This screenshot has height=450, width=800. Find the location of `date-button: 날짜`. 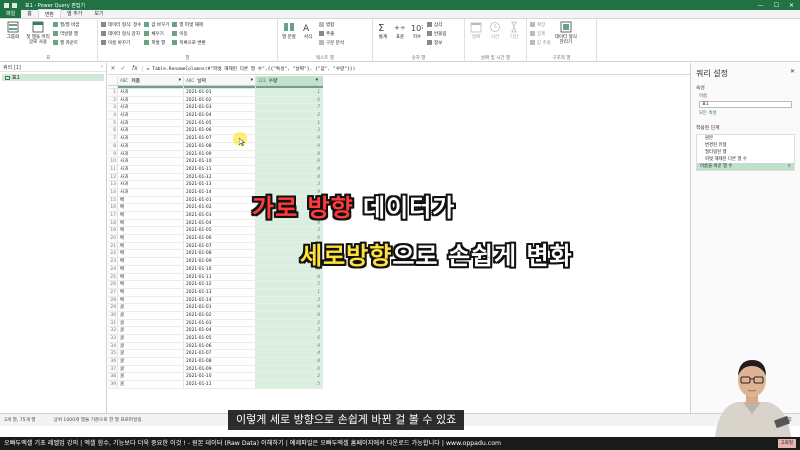

date-button: 날짜 is located at coordinates (476, 30).